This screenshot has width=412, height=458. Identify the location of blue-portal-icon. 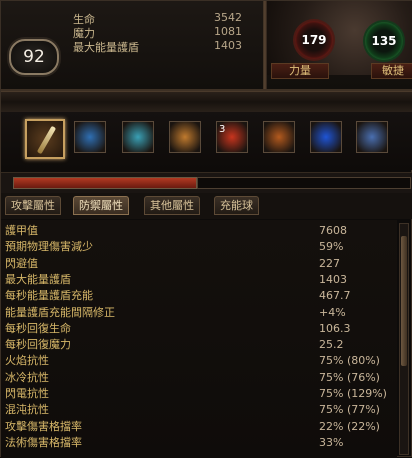
(326, 137).